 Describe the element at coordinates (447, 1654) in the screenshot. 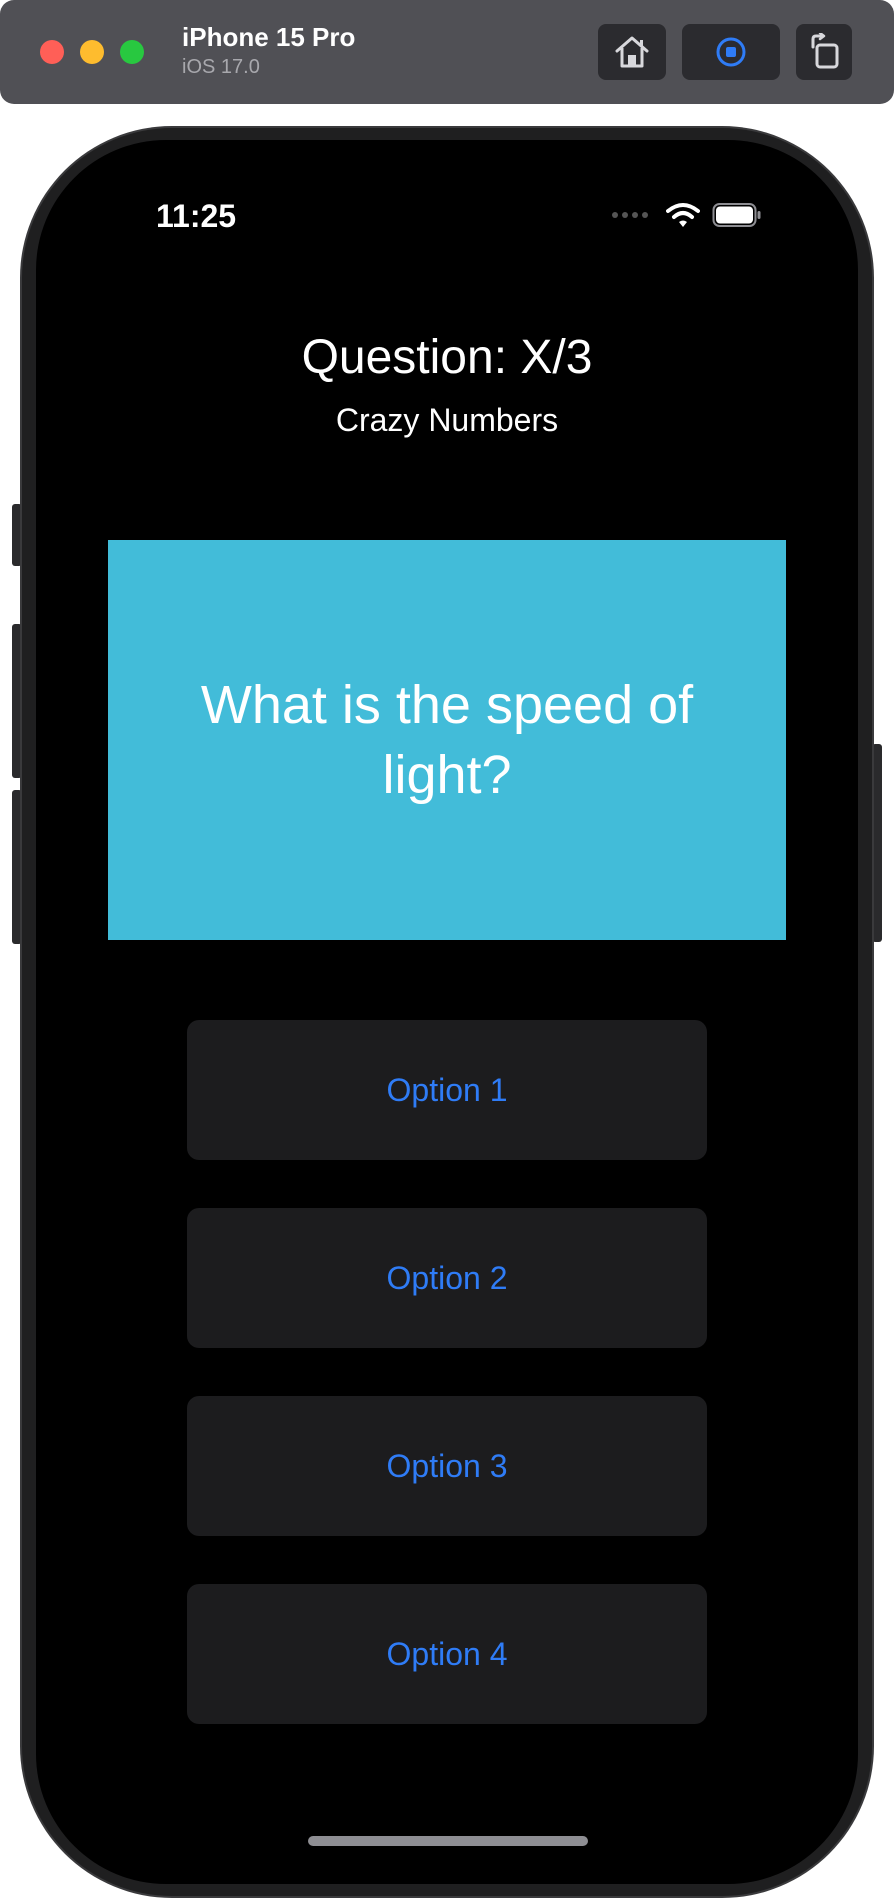

I see `option-4-button: Option 4` at that location.